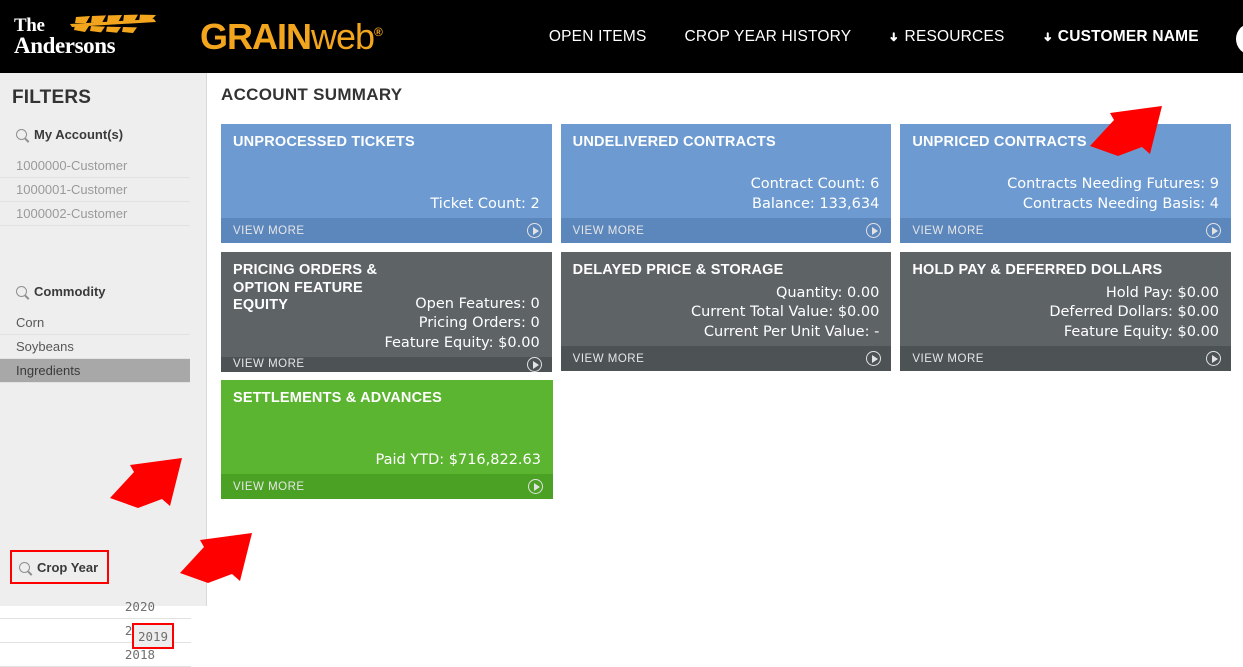 The height and width of the screenshot is (667, 1243). Describe the element at coordinates (726, 204) in the screenshot. I see `card-metric: Balance: 133,634` at that location.